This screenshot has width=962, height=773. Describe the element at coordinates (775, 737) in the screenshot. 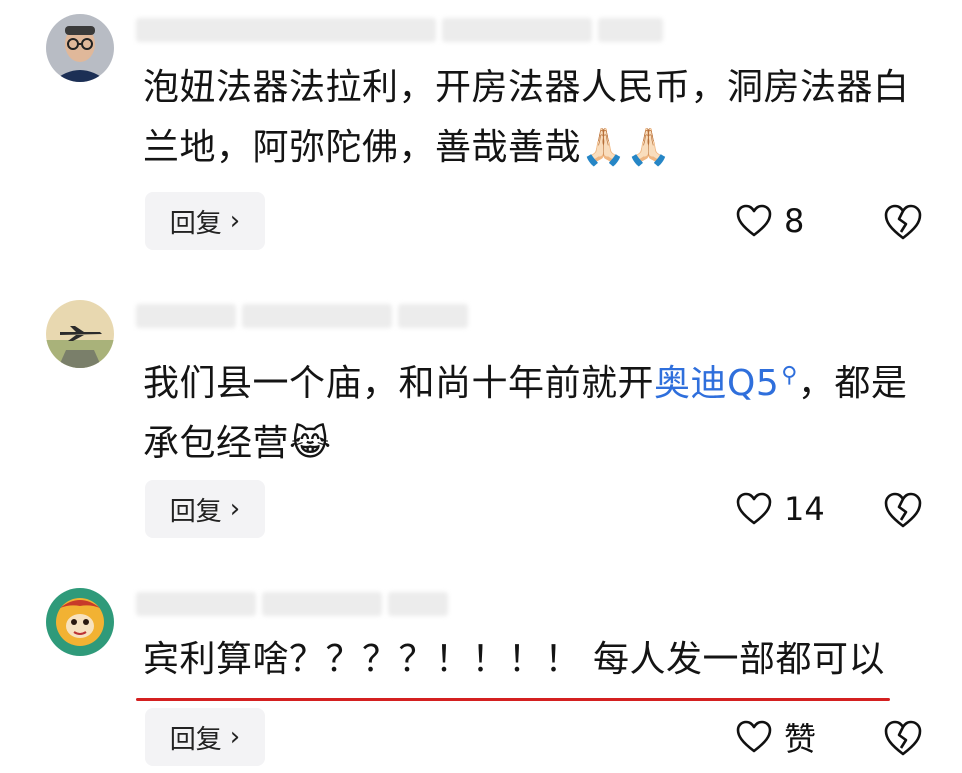

I see `like-button: 赞` at that location.